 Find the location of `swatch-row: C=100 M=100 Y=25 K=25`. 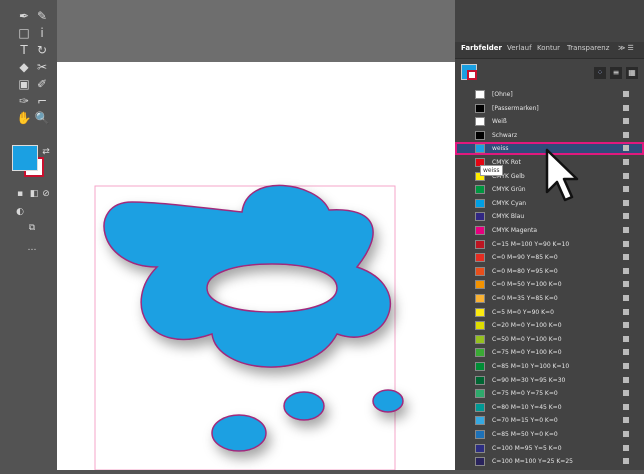

swatch-row: C=100 M=100 Y=25 K=25 is located at coordinates (549, 461).